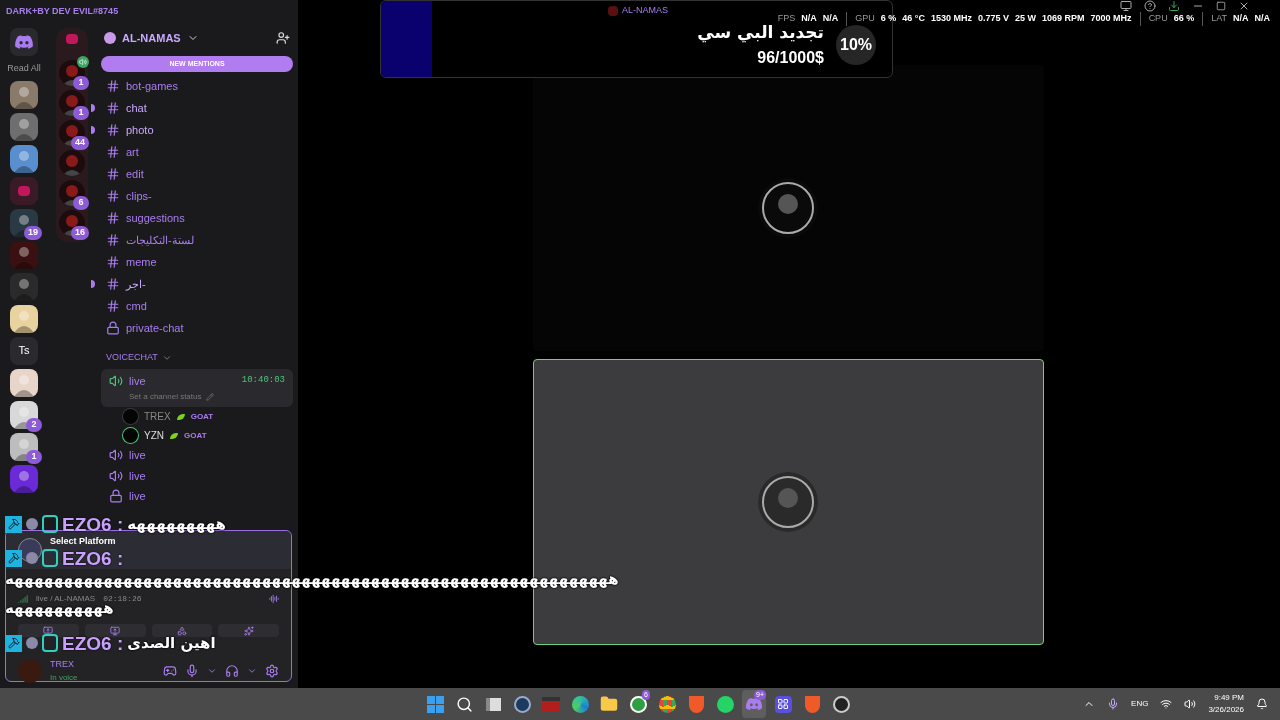 The image size is (1280, 720). Describe the element at coordinates (1140, 704) in the screenshot. I see `language-indicator: ENG` at that location.